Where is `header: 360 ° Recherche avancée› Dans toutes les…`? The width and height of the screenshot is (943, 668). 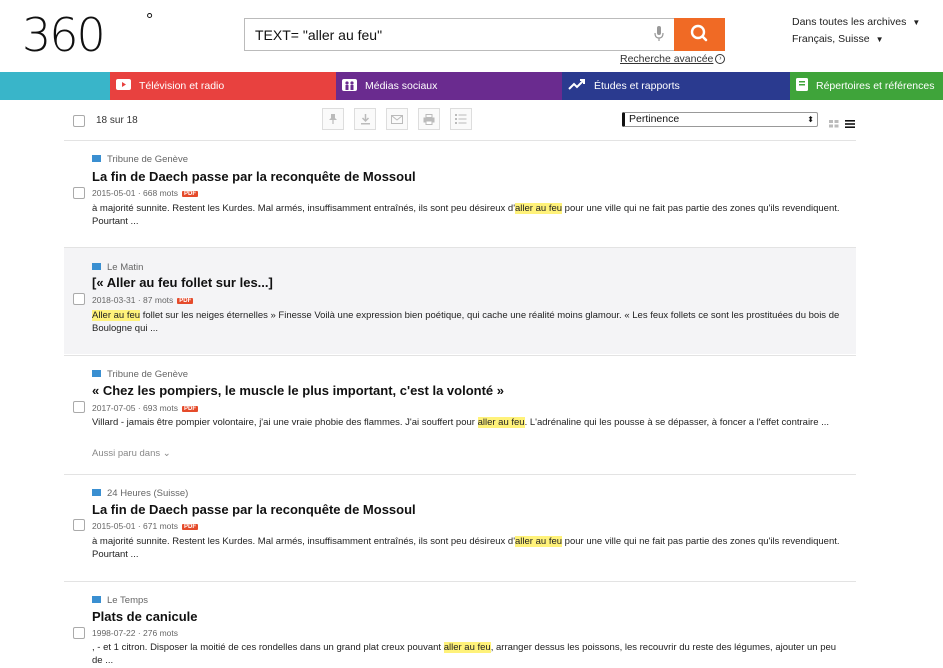
header: 360 ° Recherche avancée› Dans toutes les… is located at coordinates (471, 36).